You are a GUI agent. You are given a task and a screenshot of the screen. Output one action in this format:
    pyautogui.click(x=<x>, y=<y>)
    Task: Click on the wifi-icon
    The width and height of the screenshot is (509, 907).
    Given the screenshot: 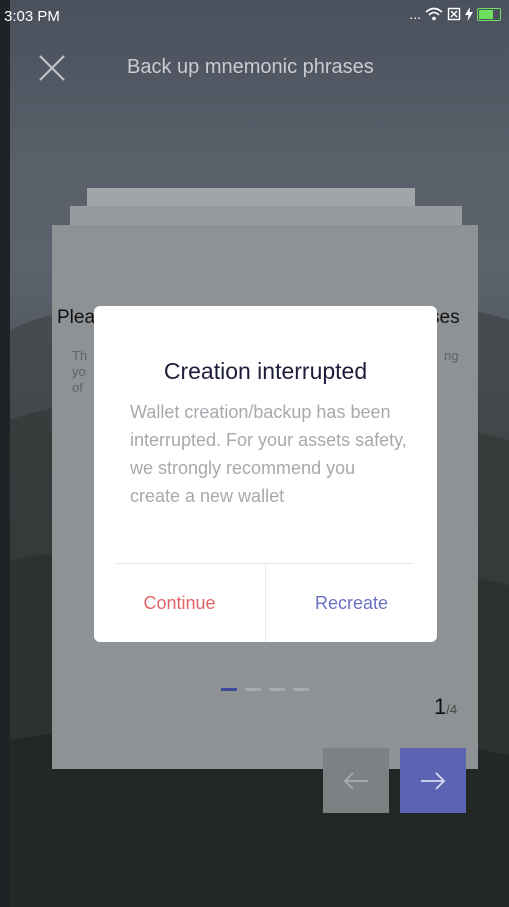 What is the action you would take?
    pyautogui.click(x=434, y=14)
    